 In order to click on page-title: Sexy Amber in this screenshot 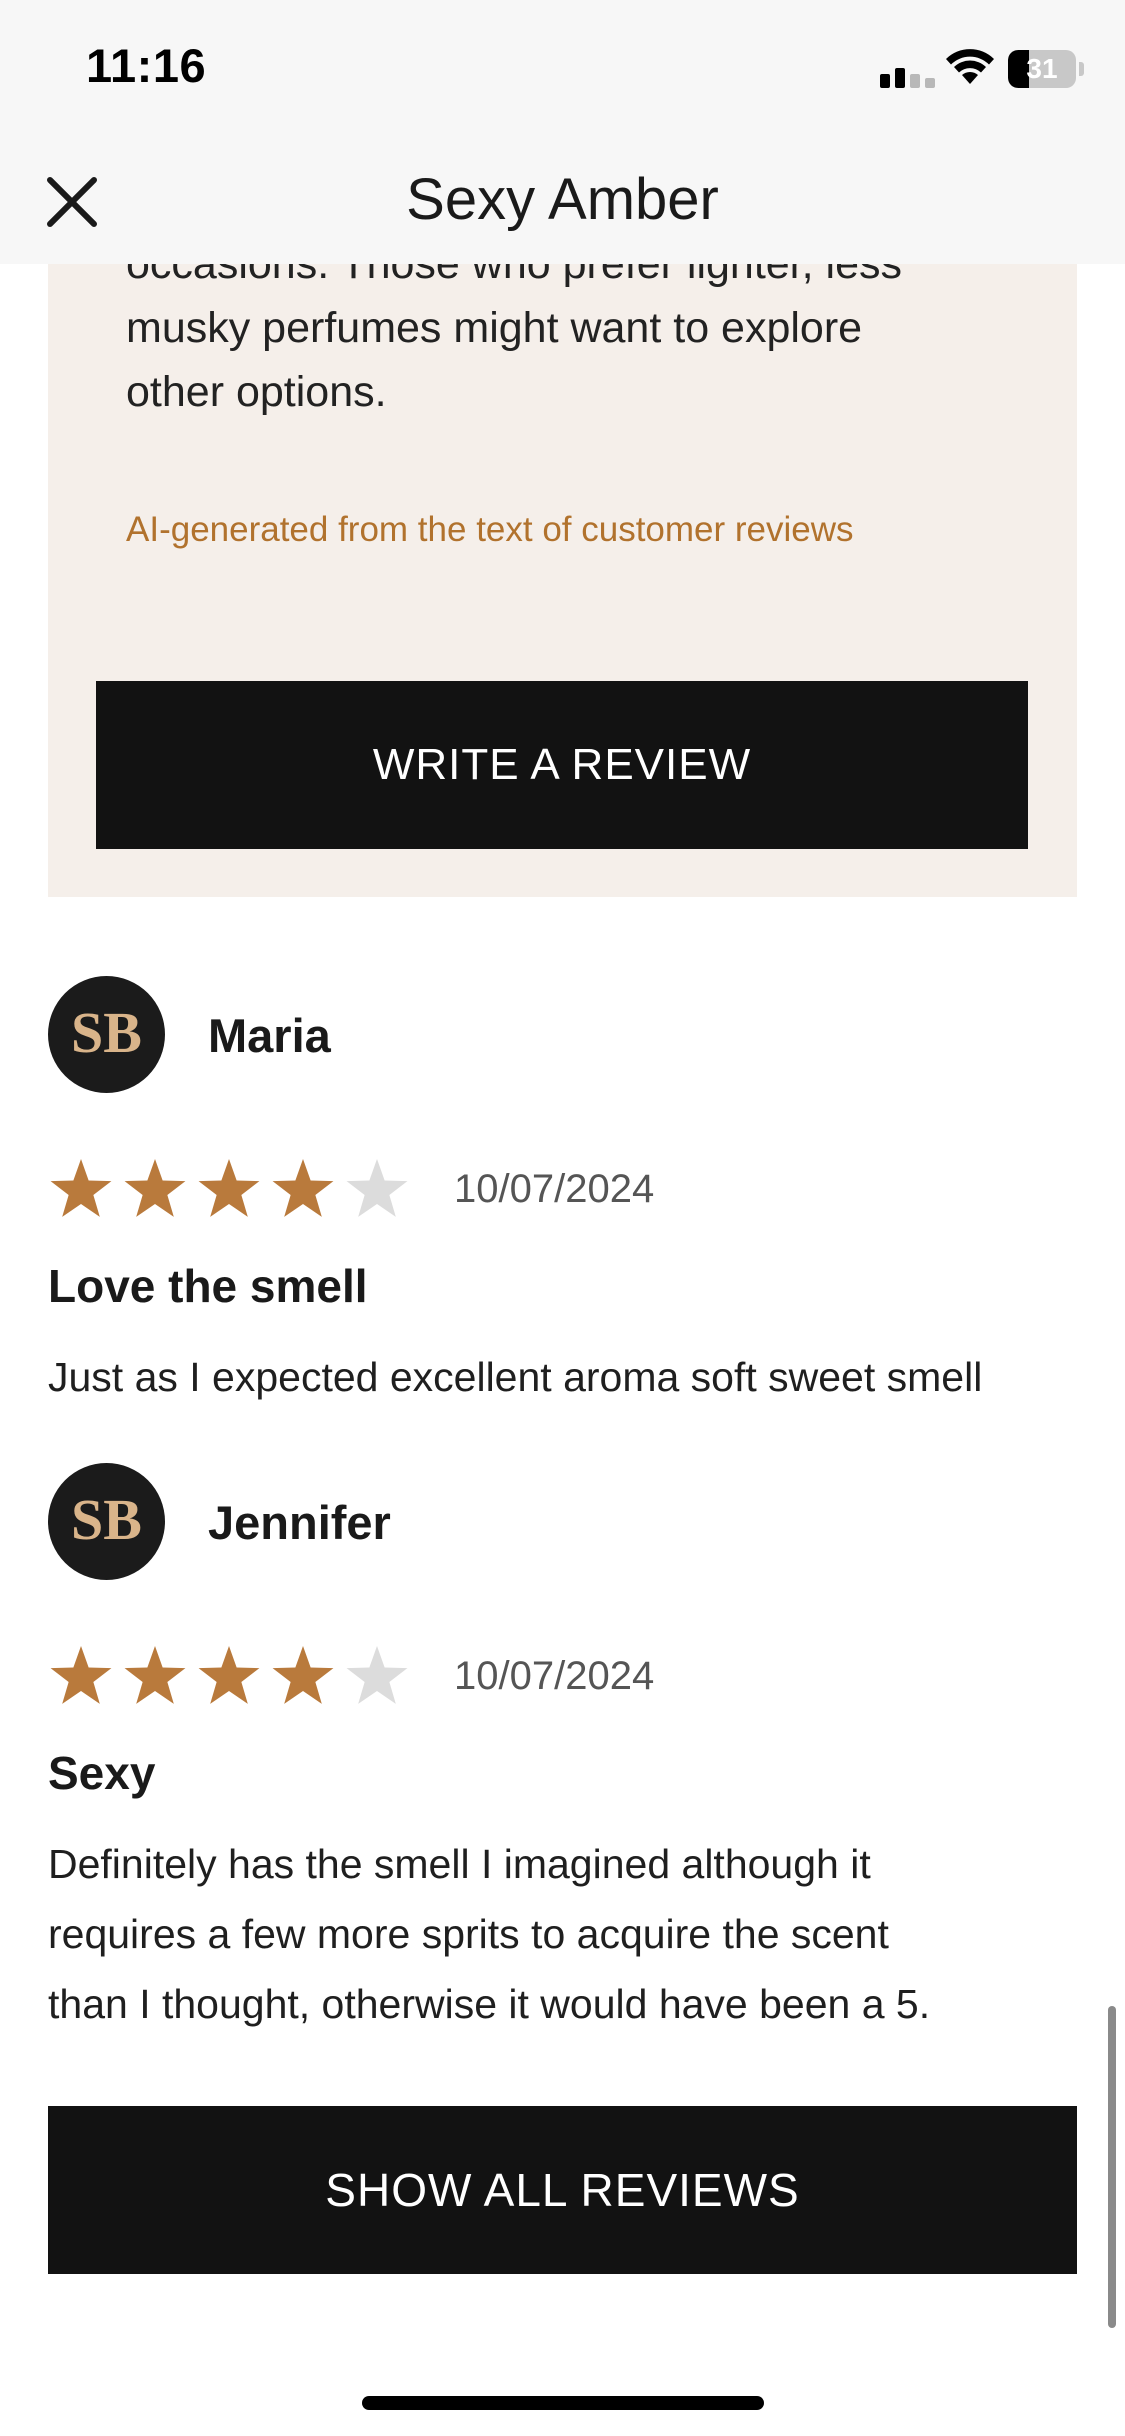, I will do `click(562, 199)`.